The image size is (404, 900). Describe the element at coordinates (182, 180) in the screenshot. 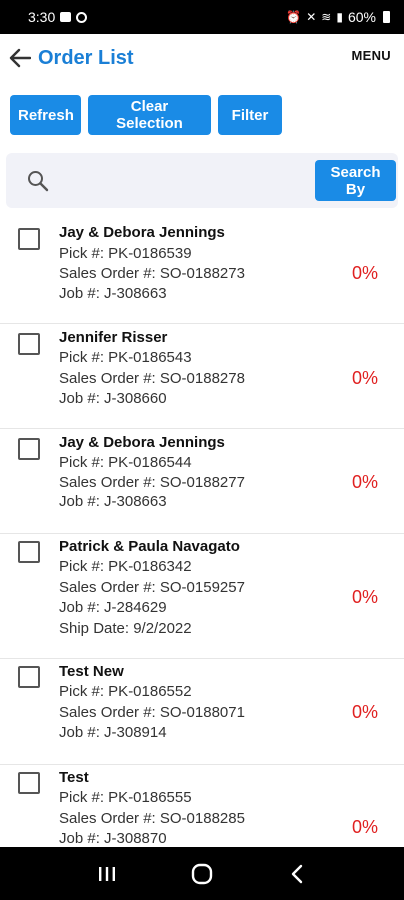

I see `search-input` at that location.